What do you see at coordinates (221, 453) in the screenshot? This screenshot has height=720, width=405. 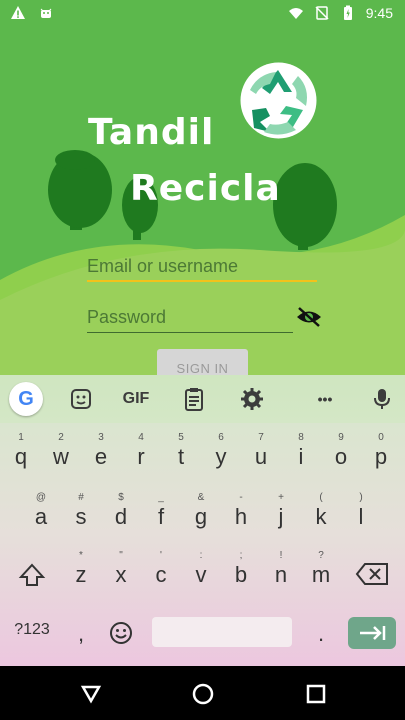 I see `key-y: 6y` at bounding box center [221, 453].